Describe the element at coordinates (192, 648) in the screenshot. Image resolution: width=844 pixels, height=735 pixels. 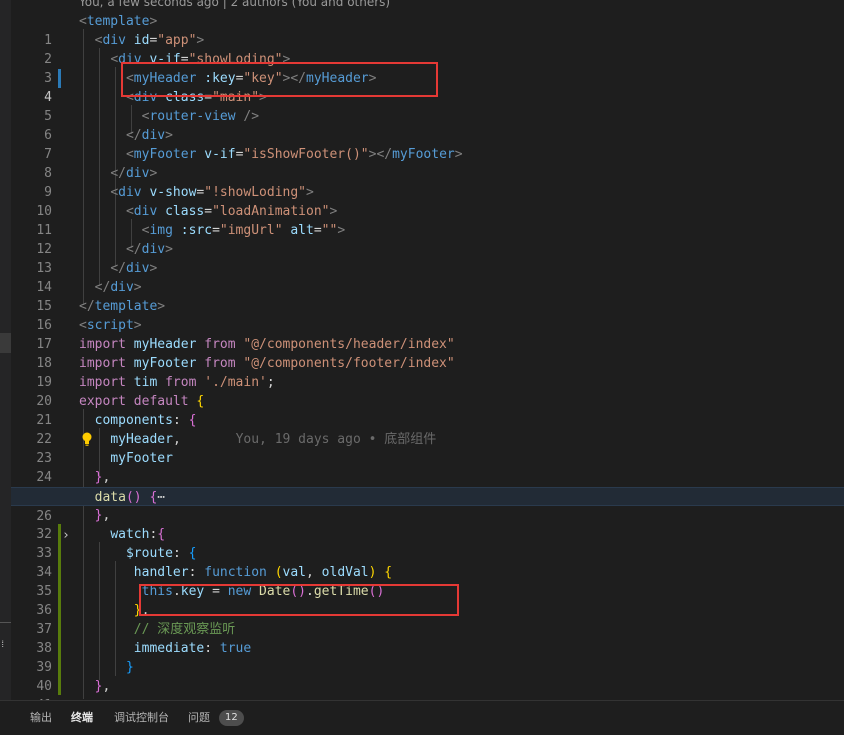
I see `code-text: immediate: true` at that location.